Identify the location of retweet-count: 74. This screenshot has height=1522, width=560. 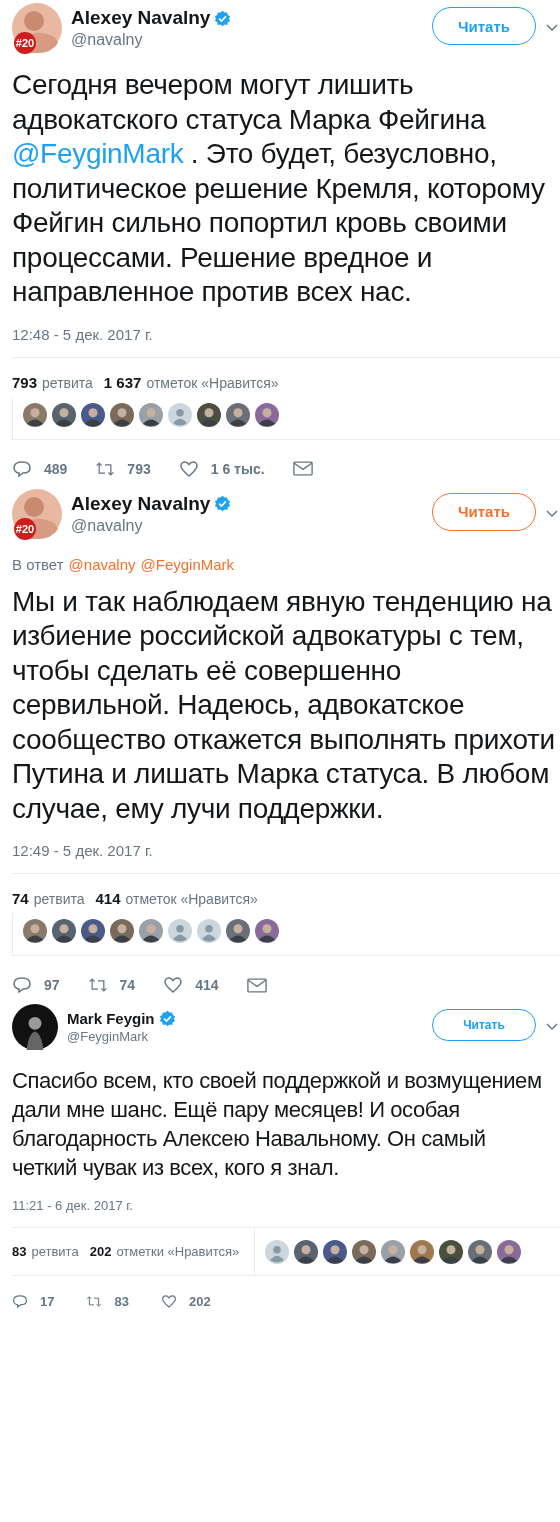
(20, 898).